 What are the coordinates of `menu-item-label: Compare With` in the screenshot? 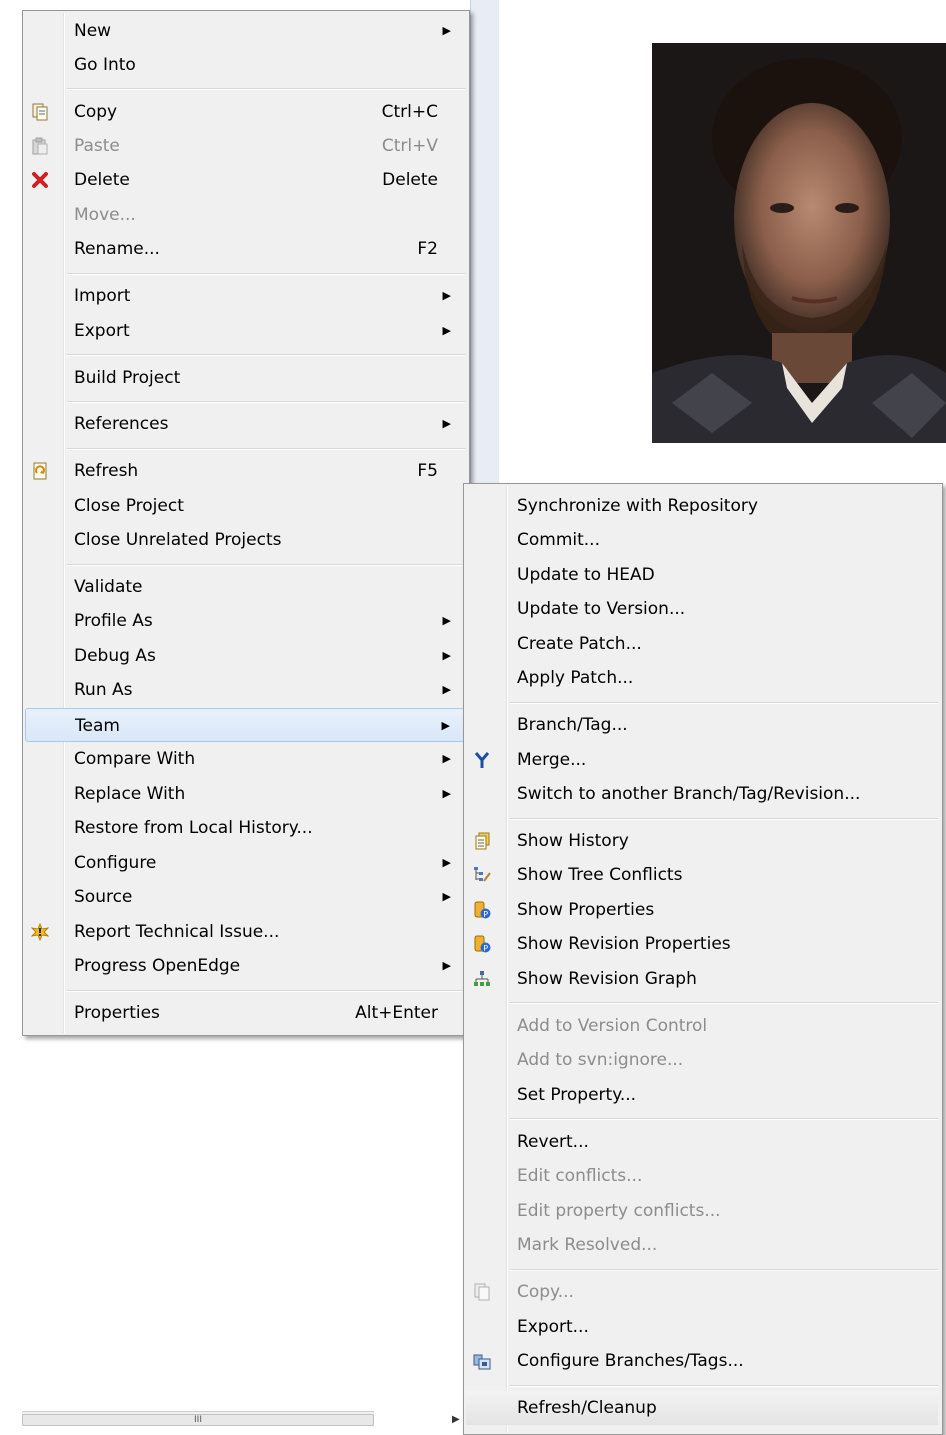 It's located at (135, 759).